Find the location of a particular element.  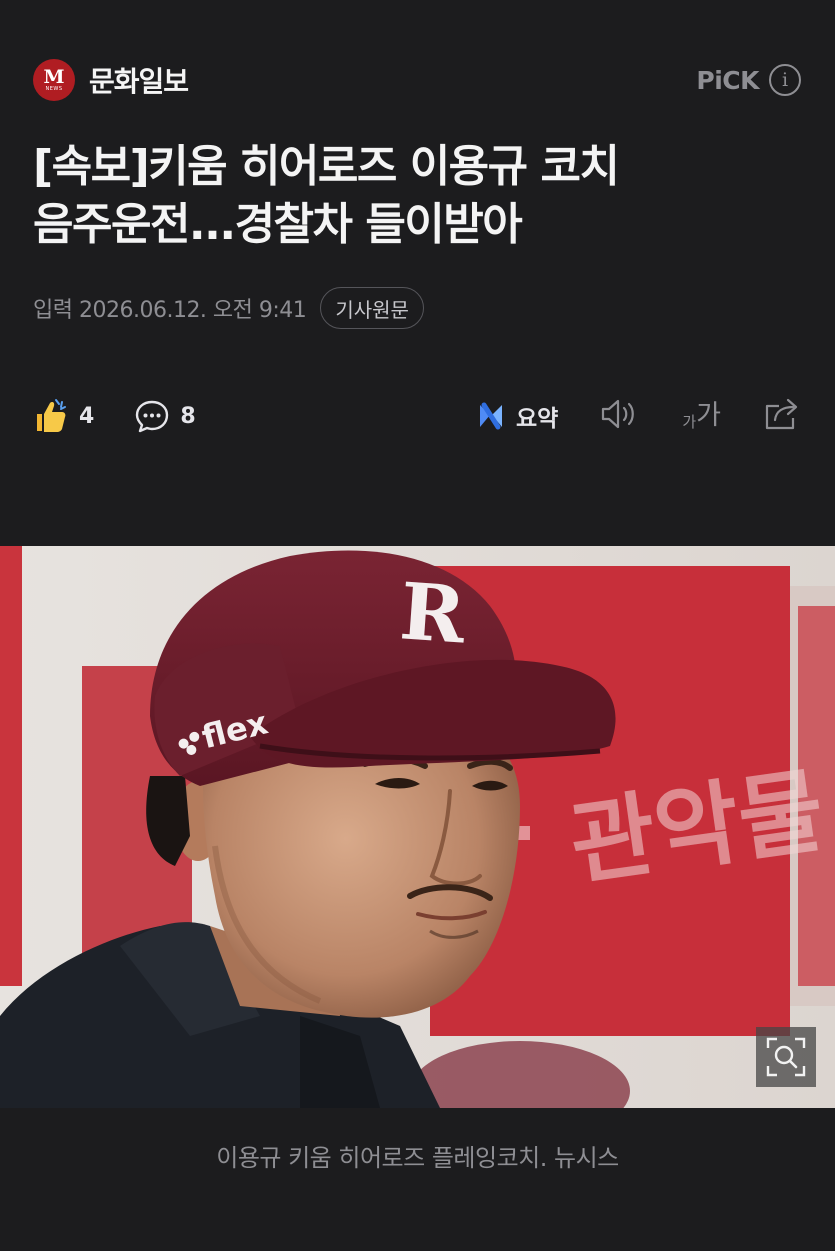

publisher-logo-sub: NEWS is located at coordinates (54, 89).